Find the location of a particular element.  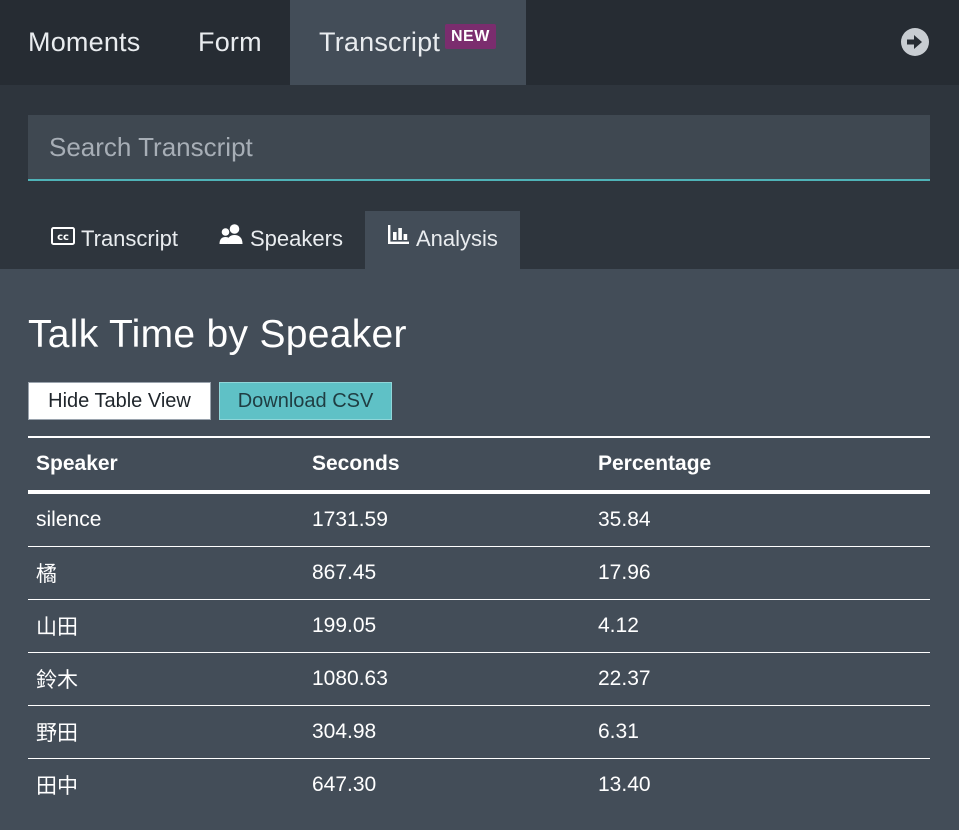

table-row: silence 1731.59 35.84 is located at coordinates (479, 519).